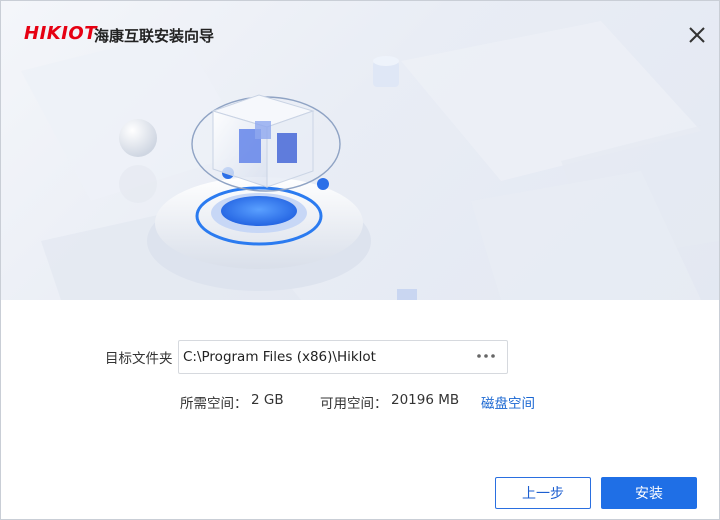 The image size is (720, 520). Describe the element at coordinates (139, 359) in the screenshot. I see `target-folder-label: 目标文件夹` at that location.